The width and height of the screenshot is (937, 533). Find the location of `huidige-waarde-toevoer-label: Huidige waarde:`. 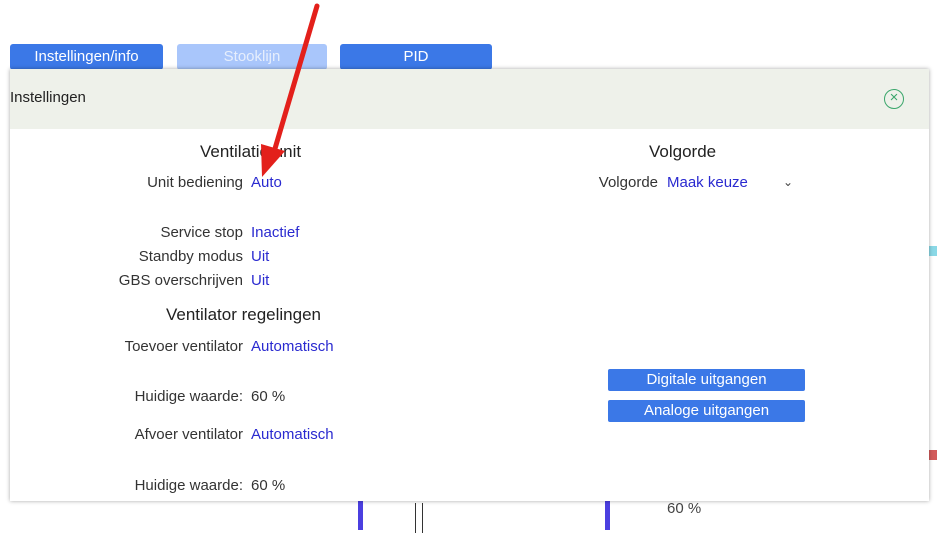

huidige-waarde-toevoer-label: Huidige waarde: is located at coordinates (188, 396).